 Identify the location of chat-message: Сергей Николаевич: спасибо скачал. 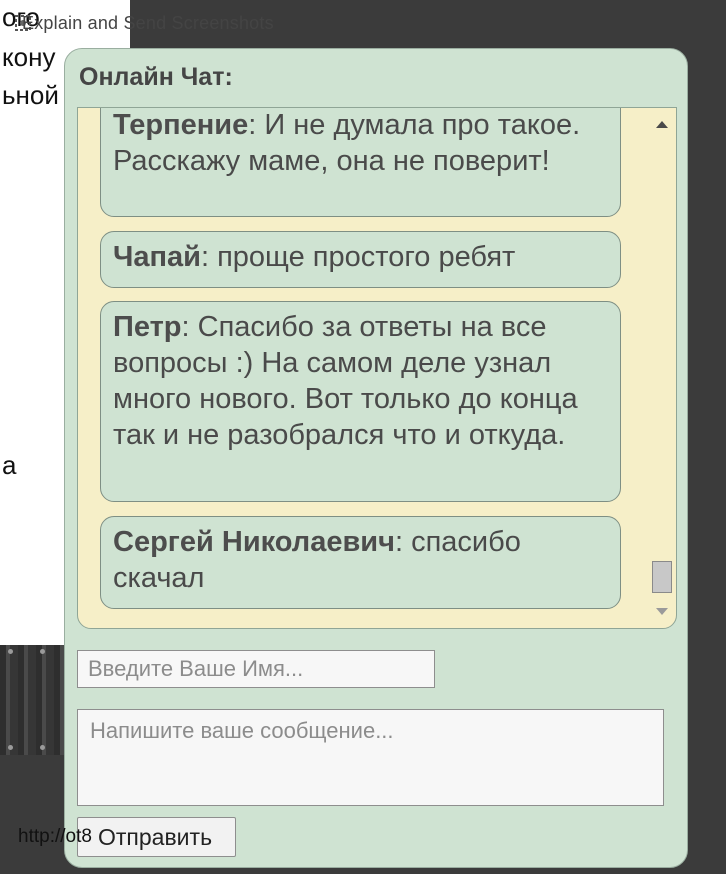
(360, 562).